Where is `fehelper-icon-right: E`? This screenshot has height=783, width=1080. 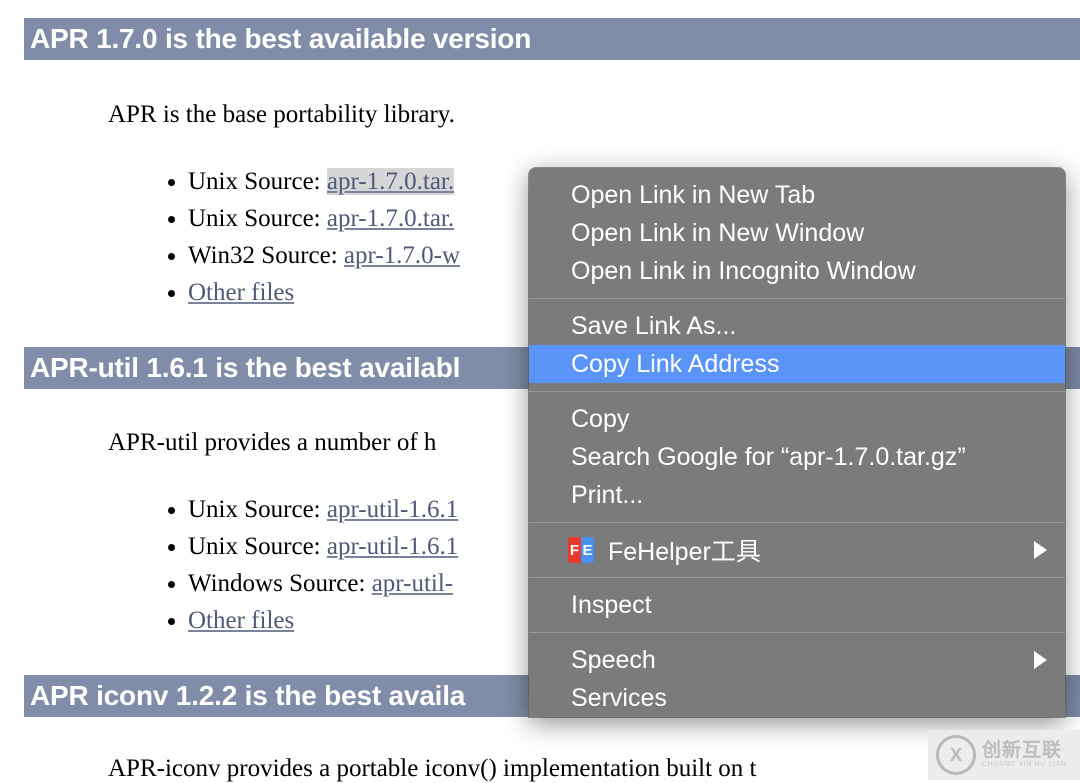
fehelper-icon-right: E is located at coordinates (587, 550).